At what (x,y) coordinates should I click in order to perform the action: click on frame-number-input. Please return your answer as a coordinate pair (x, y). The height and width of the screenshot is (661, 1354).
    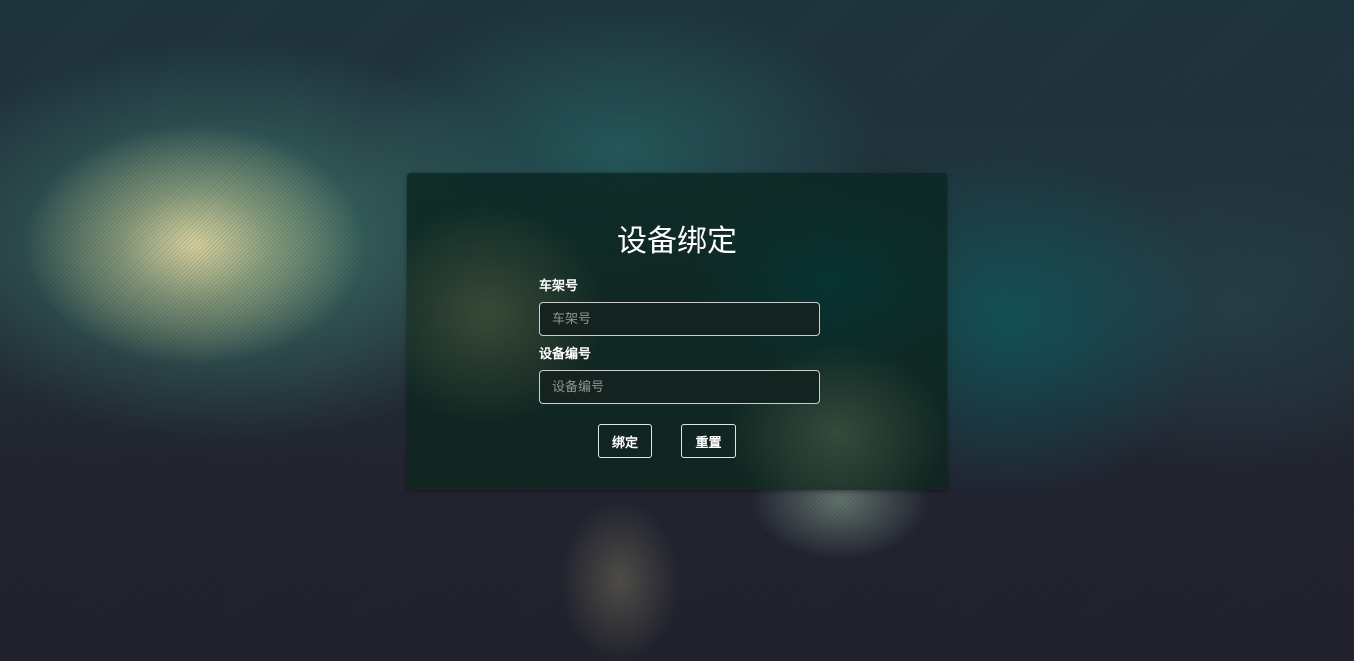
    Looking at the image, I should click on (679, 319).